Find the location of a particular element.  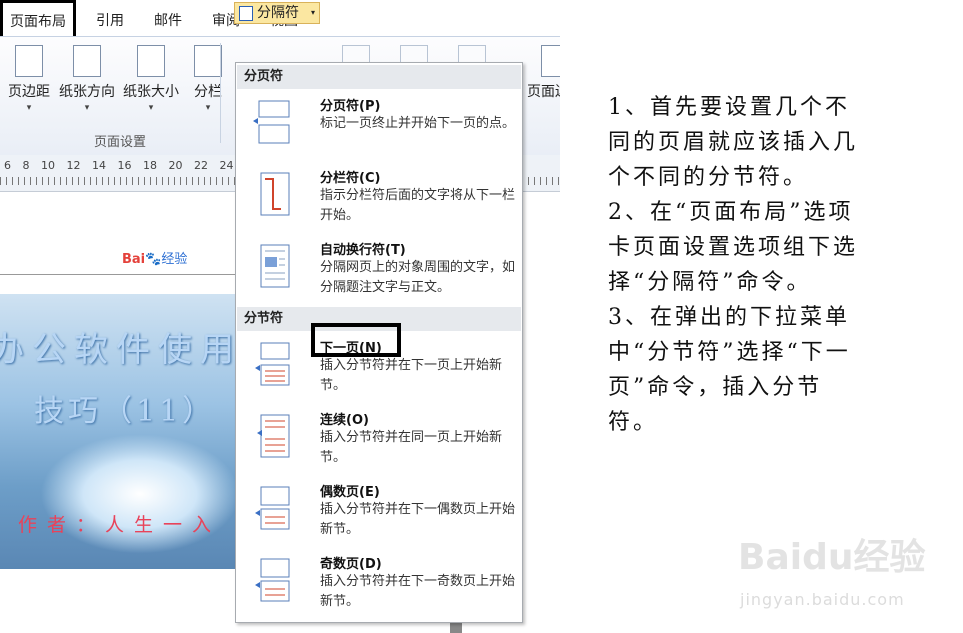

size-button: 纸张大小 ▾ is located at coordinates (151, 79).